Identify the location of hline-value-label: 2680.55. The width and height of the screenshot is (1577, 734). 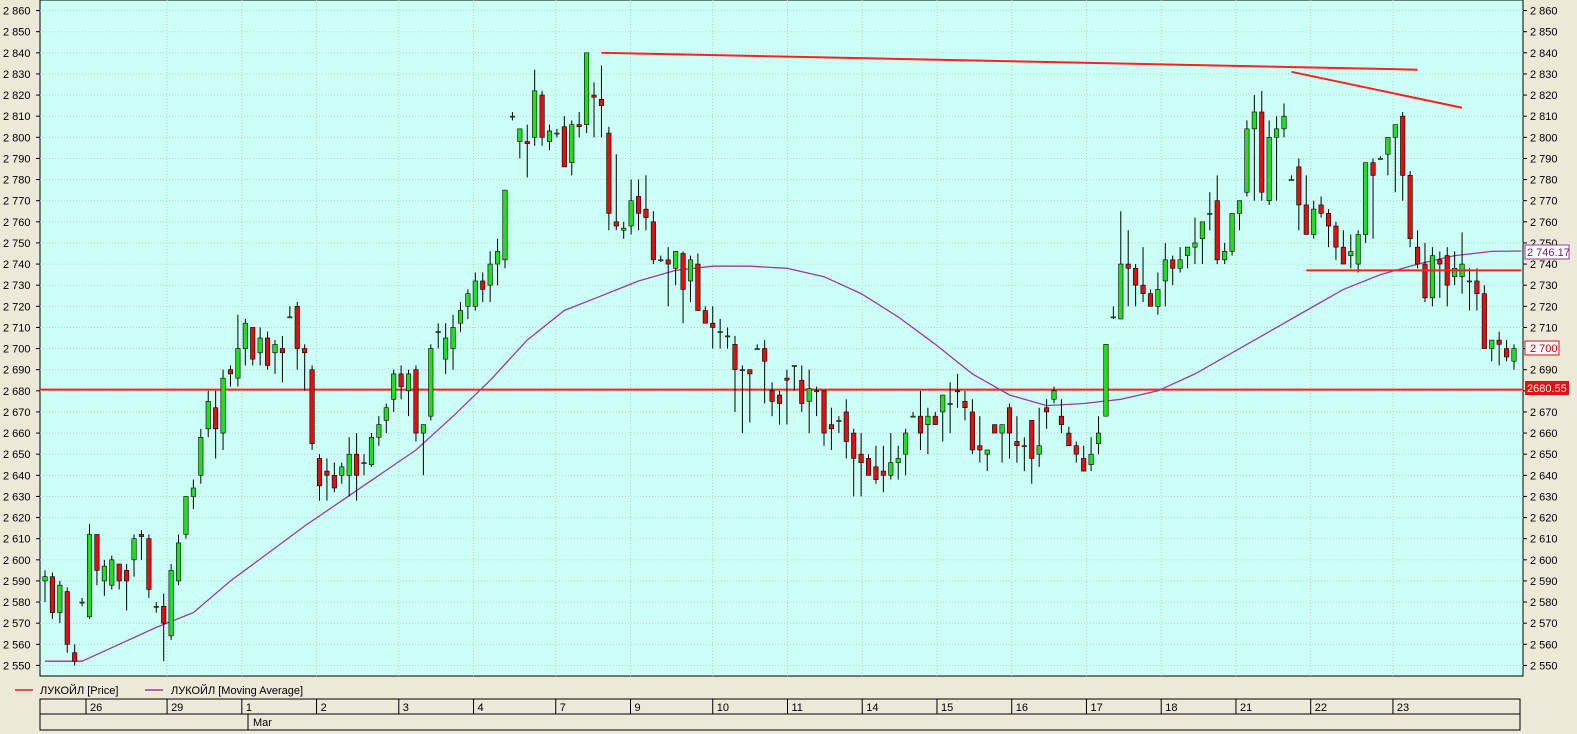
(1547, 389).